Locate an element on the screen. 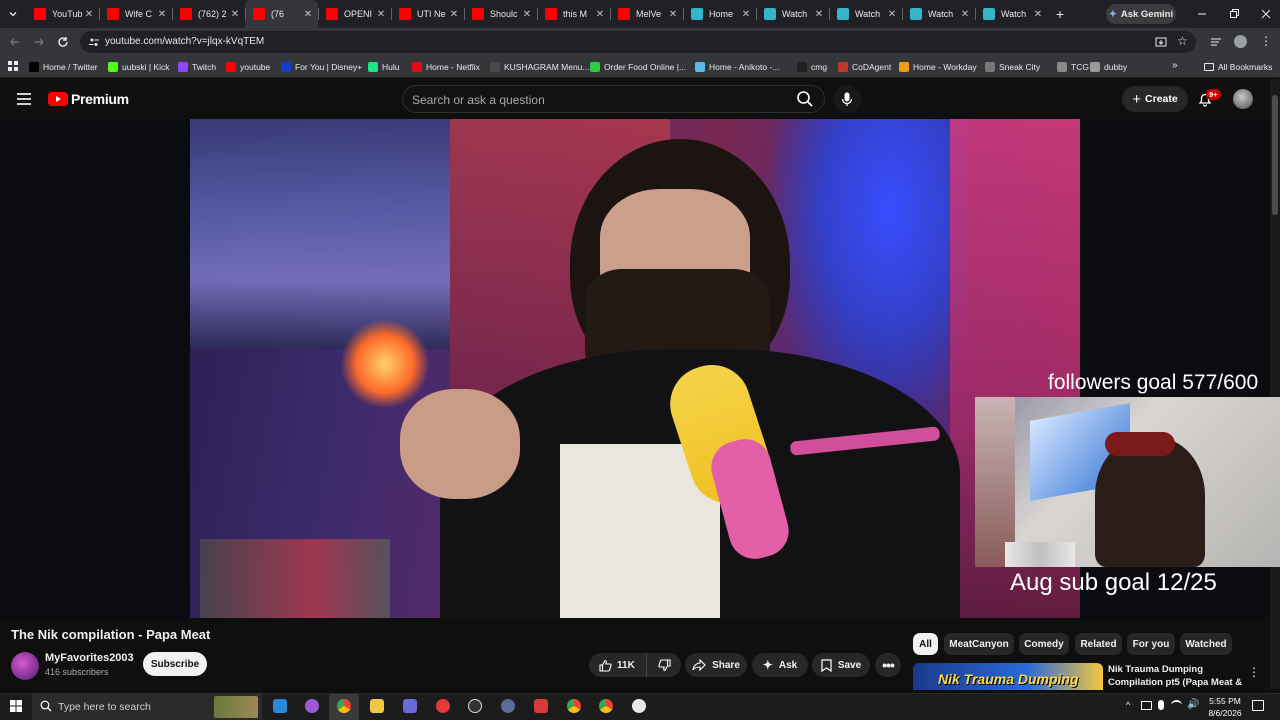 The height and width of the screenshot is (720, 1280). ask-gemini-button: ✦ Ask Gemini is located at coordinates (1141, 14).